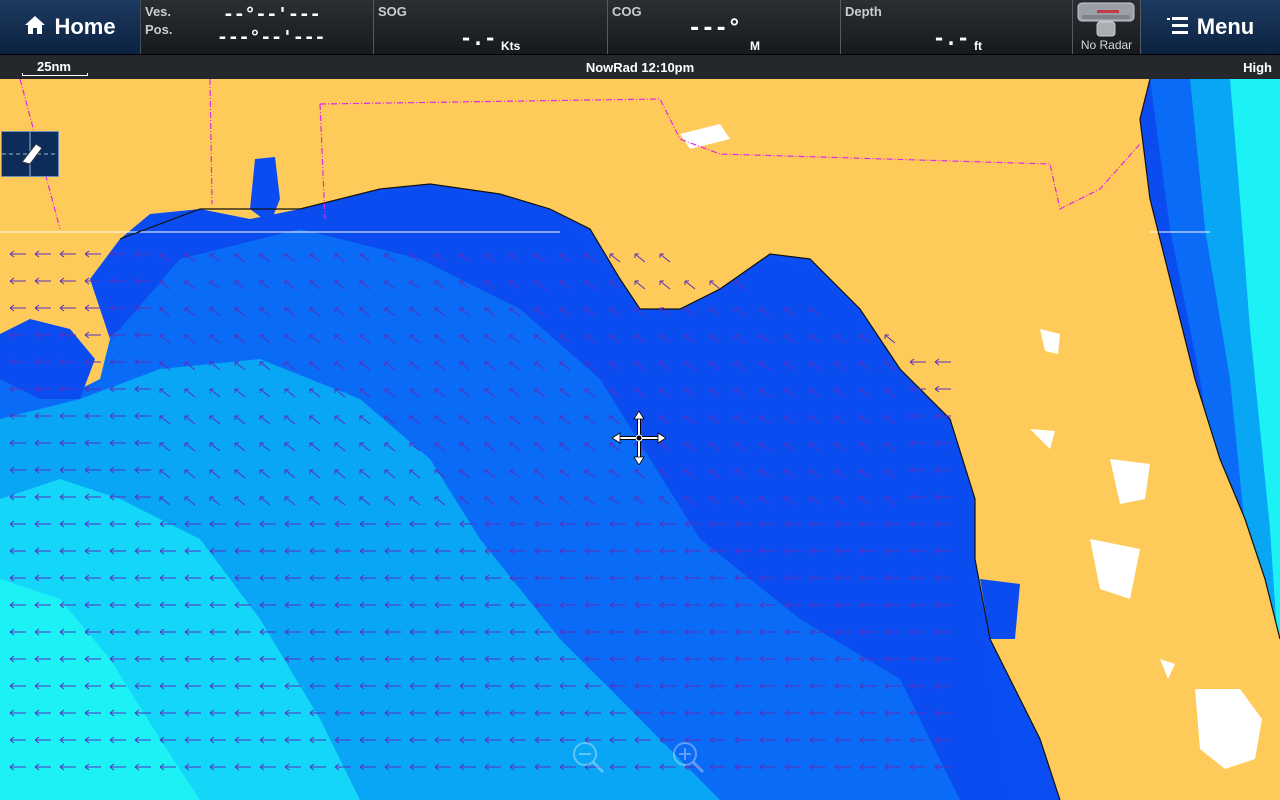  Describe the element at coordinates (1106, 45) in the screenshot. I see `radar-status-label: No Radar` at that location.